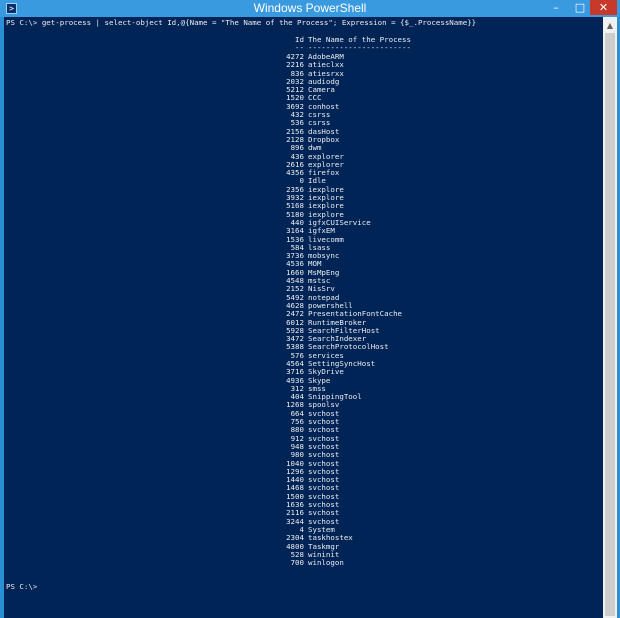 This screenshot has height=618, width=620. I want to click on maximize-button: □, so click(580, 7).